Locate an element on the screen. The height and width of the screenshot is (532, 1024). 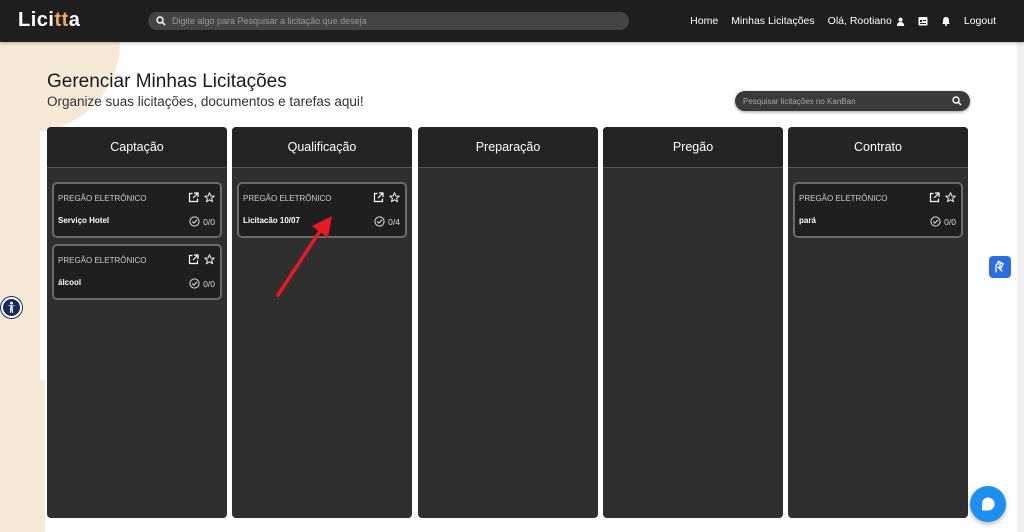
licitacao-card: PREGÃO ELETRÔNICO álcool 0/0 is located at coordinates (137, 272).